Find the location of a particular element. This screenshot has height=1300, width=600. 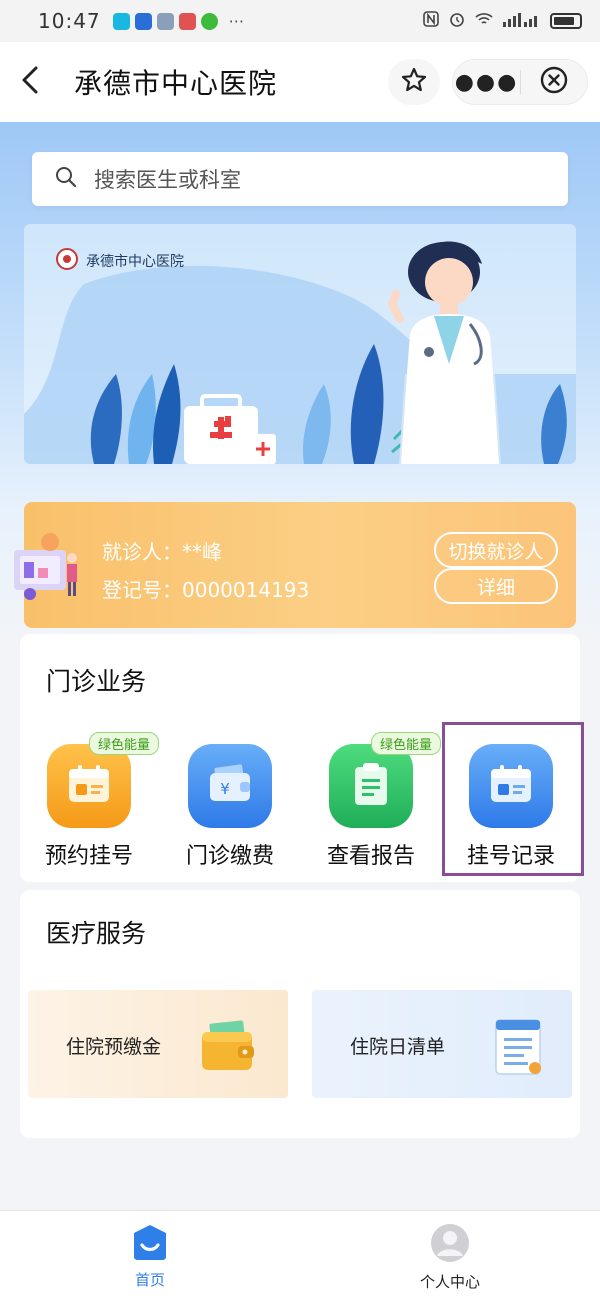

favorite-button is located at coordinates (414, 82).